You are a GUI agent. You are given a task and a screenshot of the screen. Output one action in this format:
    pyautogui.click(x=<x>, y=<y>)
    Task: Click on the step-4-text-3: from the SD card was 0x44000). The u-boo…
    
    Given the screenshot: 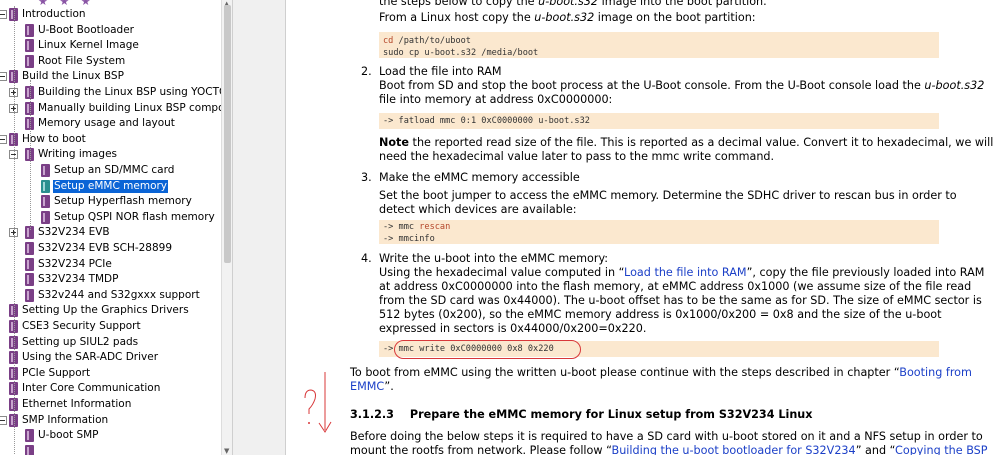 What is the action you would take?
    pyautogui.click(x=680, y=300)
    